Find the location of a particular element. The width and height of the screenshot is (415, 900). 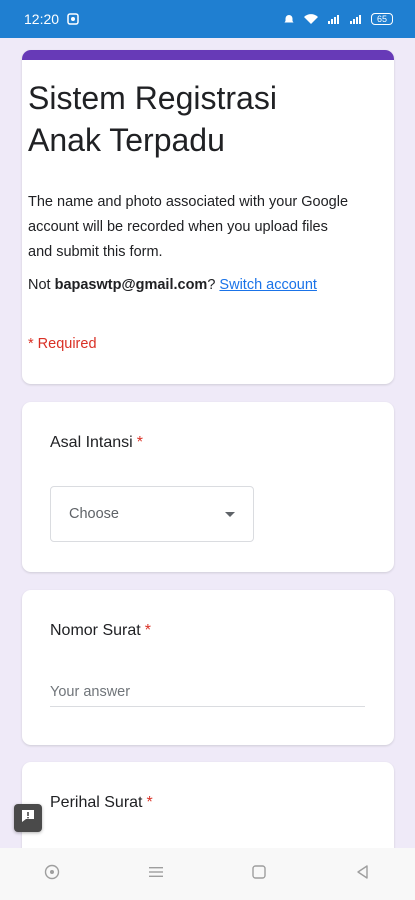

nomor-surat-input is located at coordinates (207, 692).